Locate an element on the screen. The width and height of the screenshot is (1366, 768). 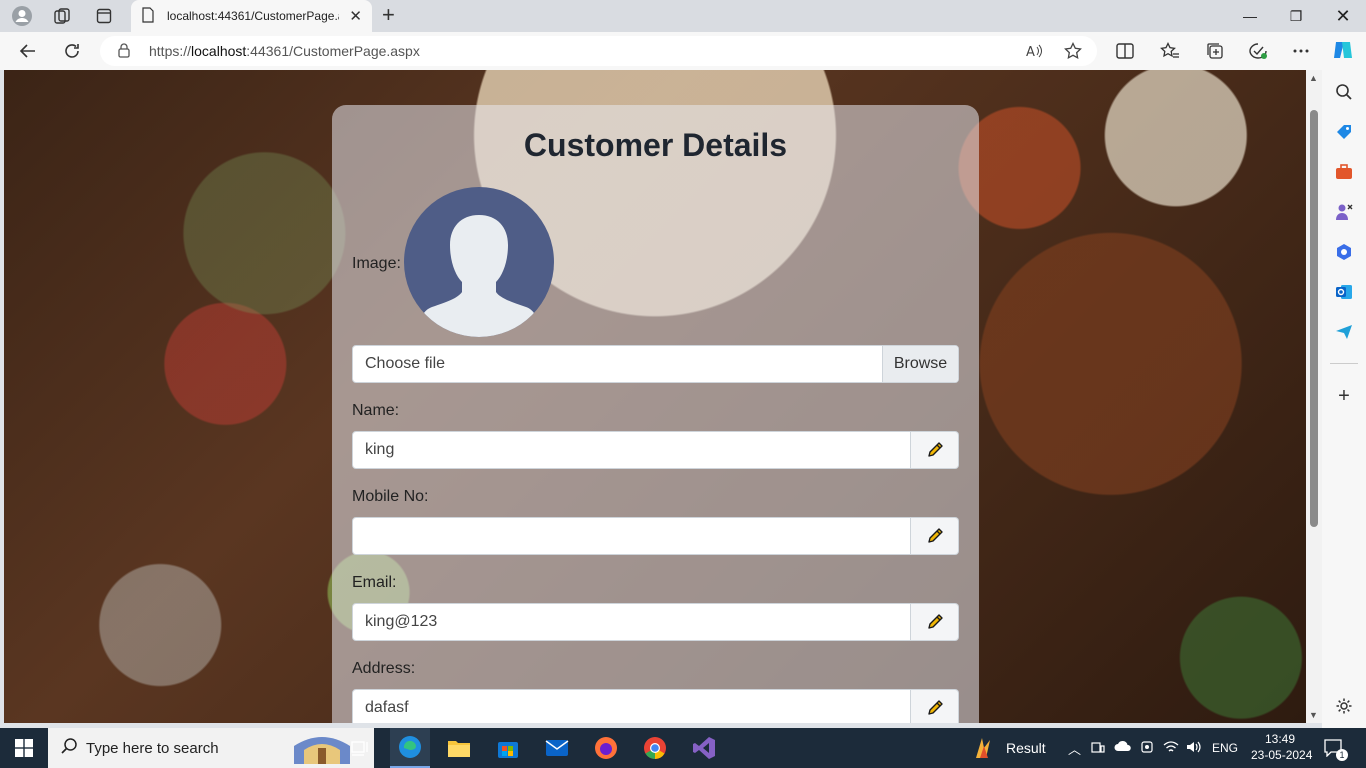
edit-address-button is located at coordinates (935, 706).